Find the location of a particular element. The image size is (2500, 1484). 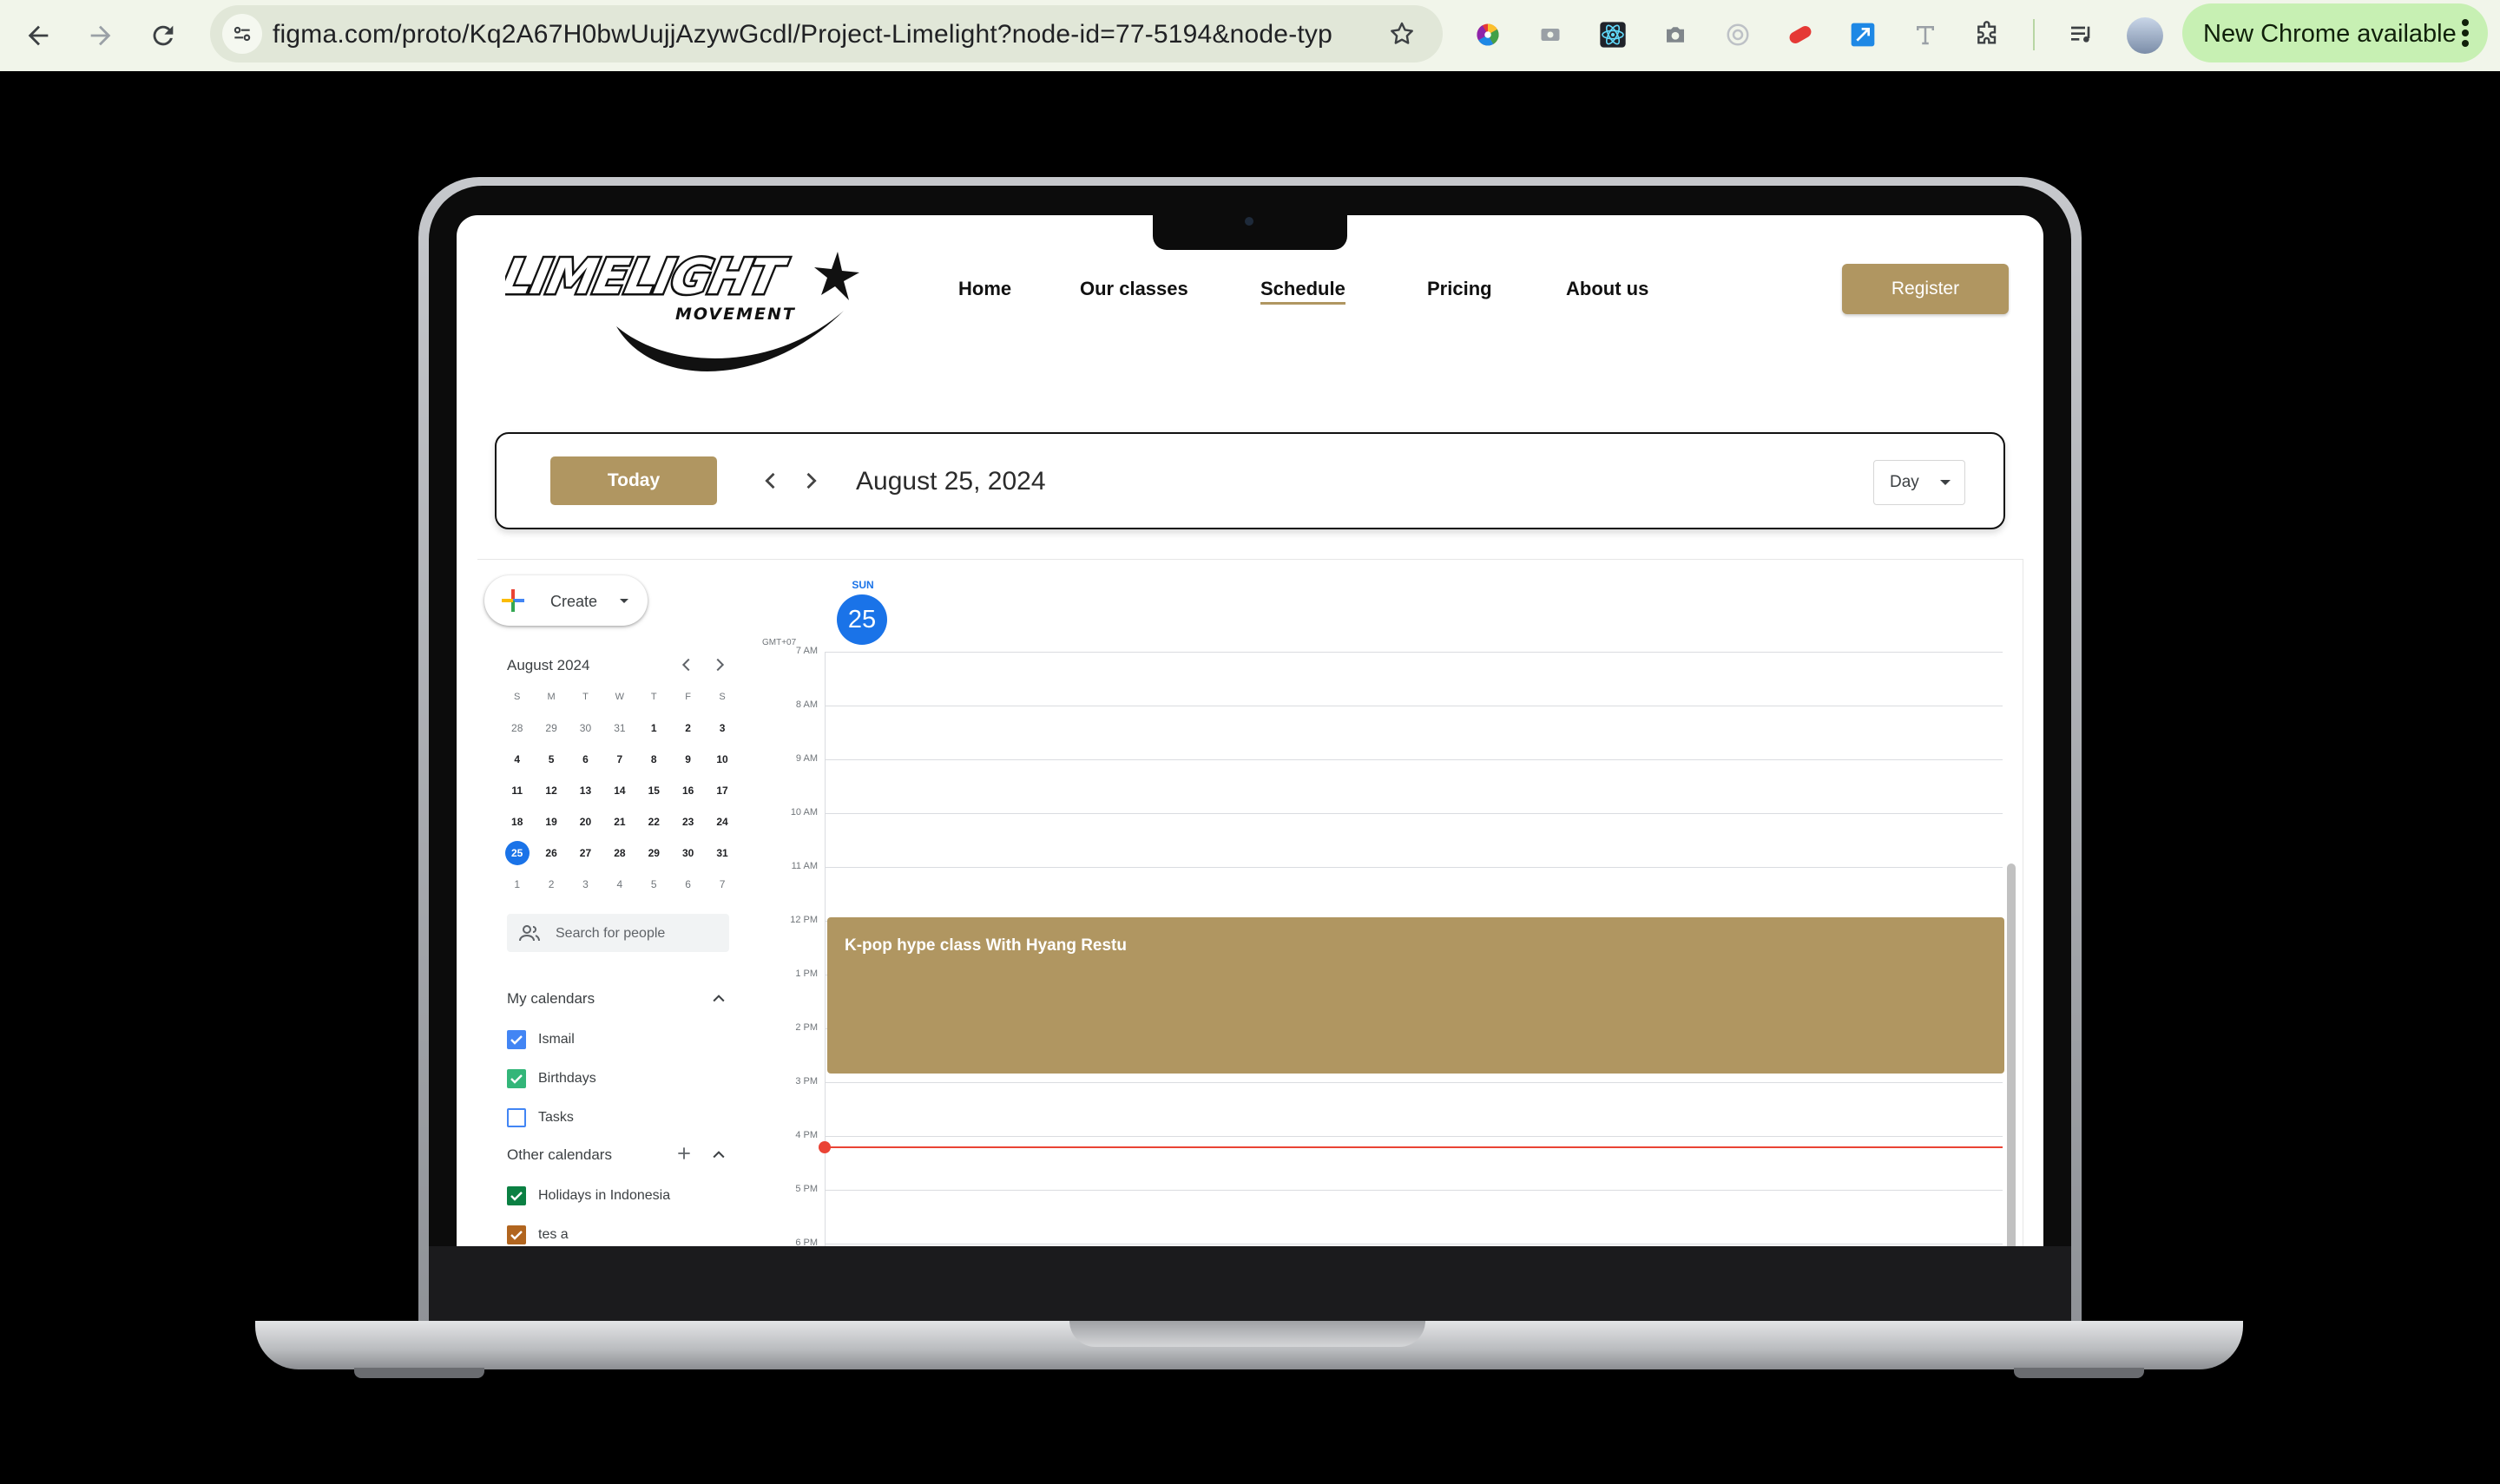

bookmark-star-icon is located at coordinates (1402, 34).